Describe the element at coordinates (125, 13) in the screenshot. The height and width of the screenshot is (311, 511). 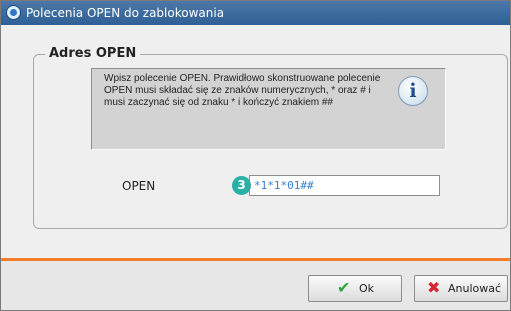
I see `window-title: Polecenia OPEN do zablokowania` at that location.